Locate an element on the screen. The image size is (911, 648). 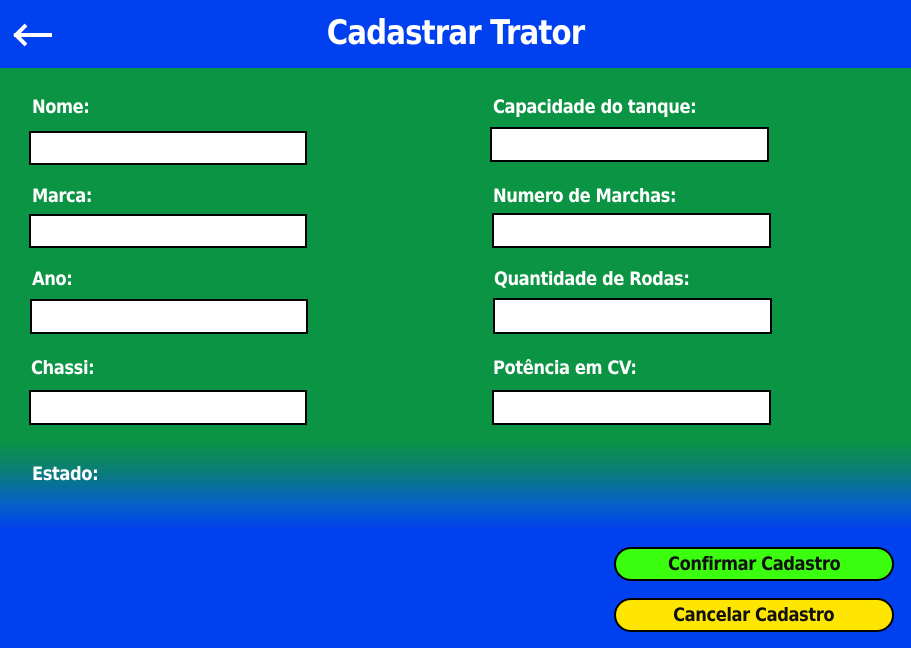
capacidade-tanque-field is located at coordinates (629, 144).